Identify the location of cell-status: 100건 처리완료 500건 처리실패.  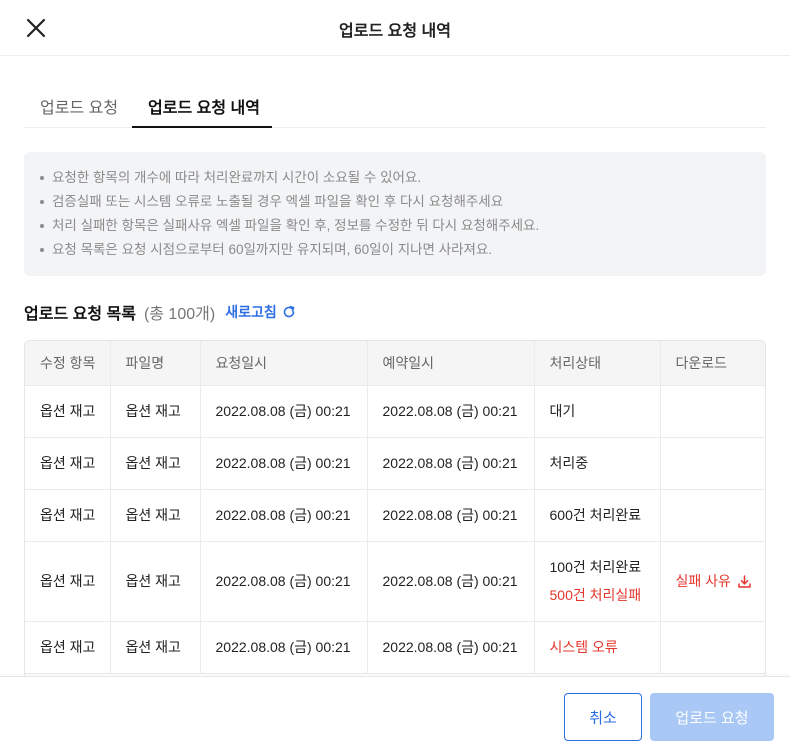
(597, 581).